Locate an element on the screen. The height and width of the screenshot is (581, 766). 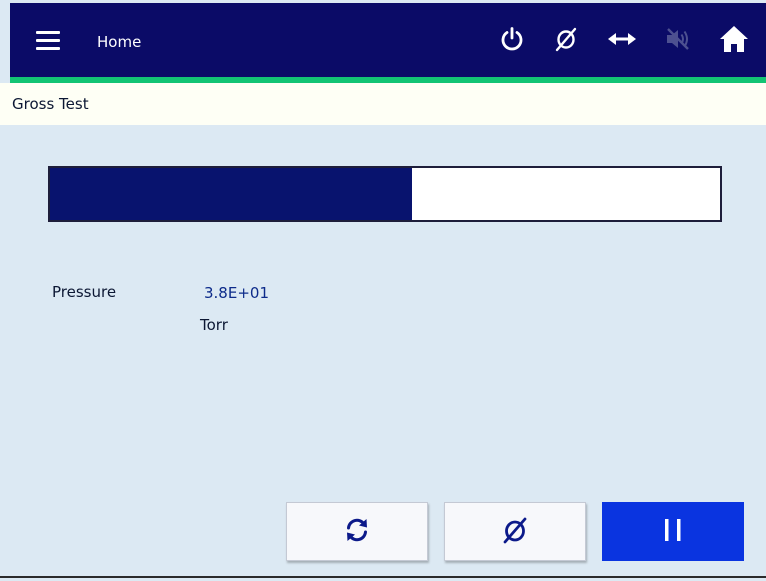
horizontal-arrows-icon is located at coordinates (622, 39).